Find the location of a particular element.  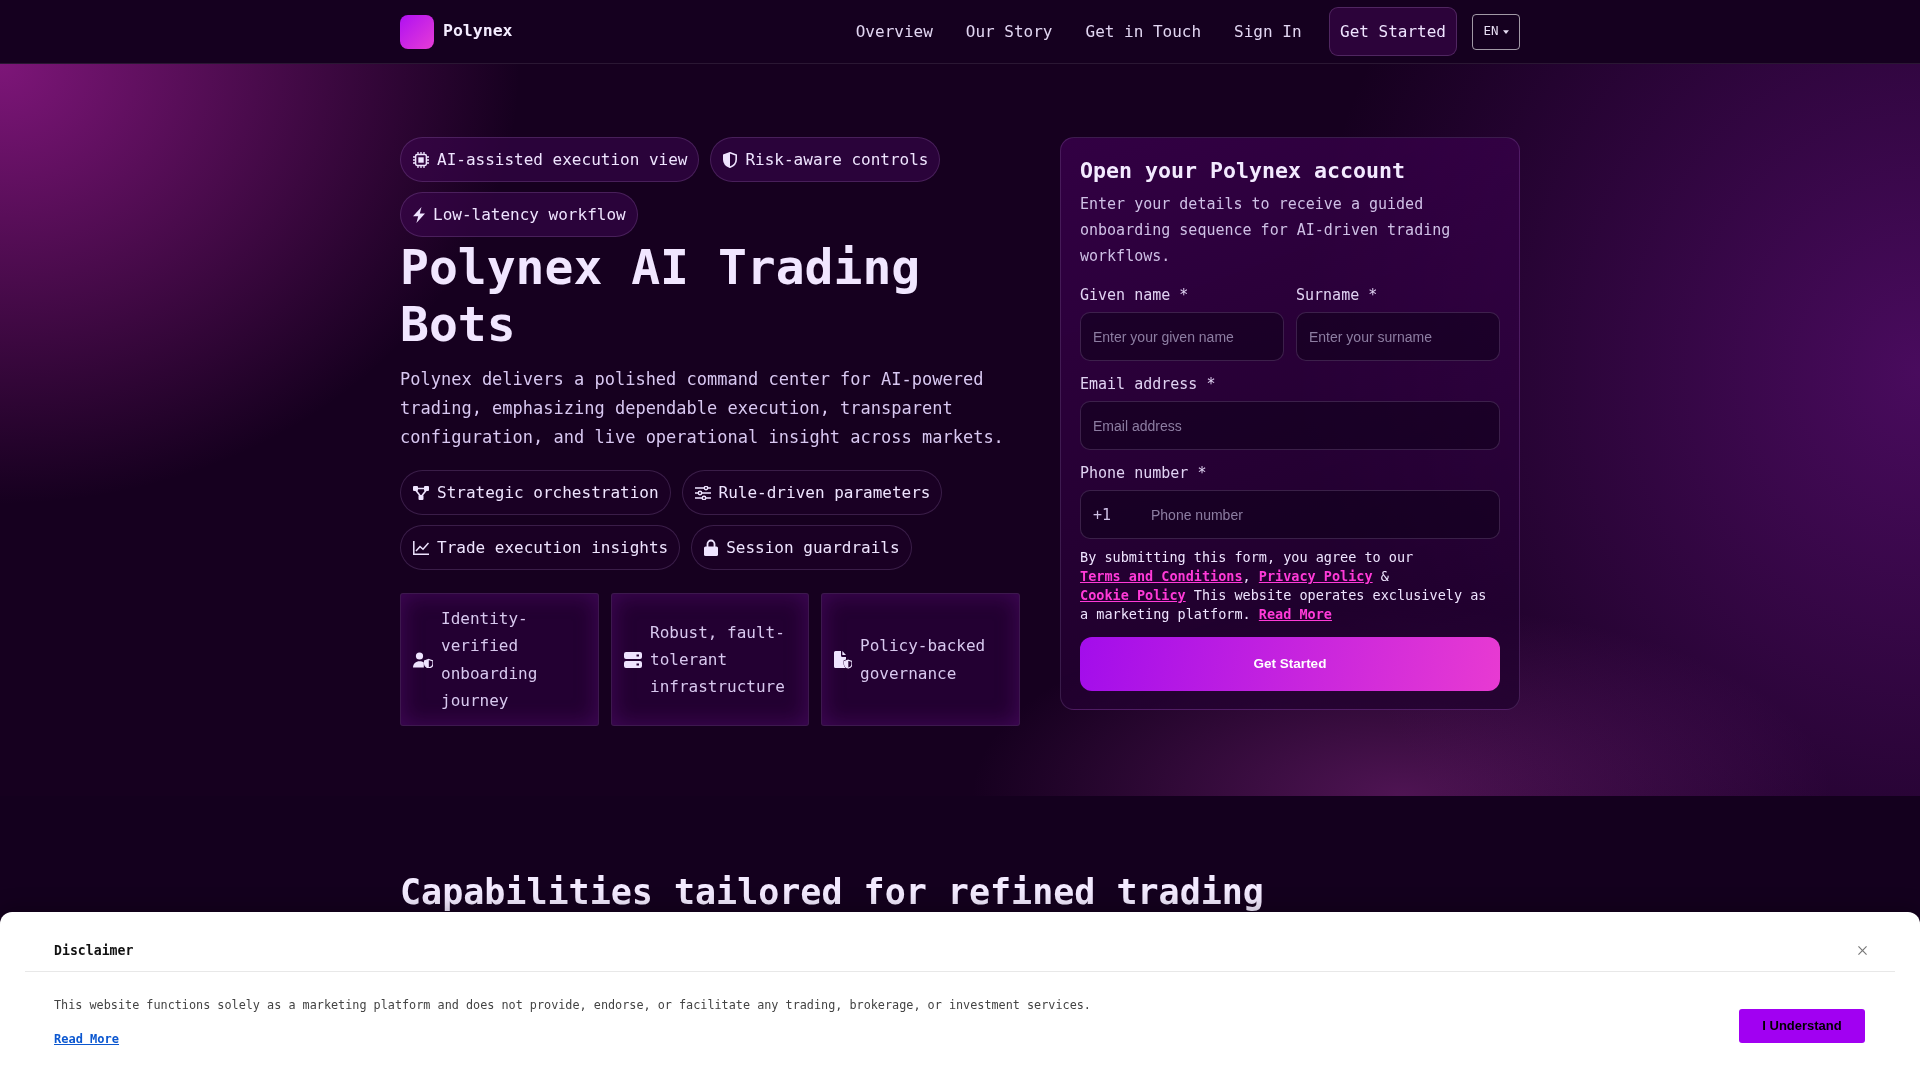

nav-link: Sign In is located at coordinates (1268, 31).